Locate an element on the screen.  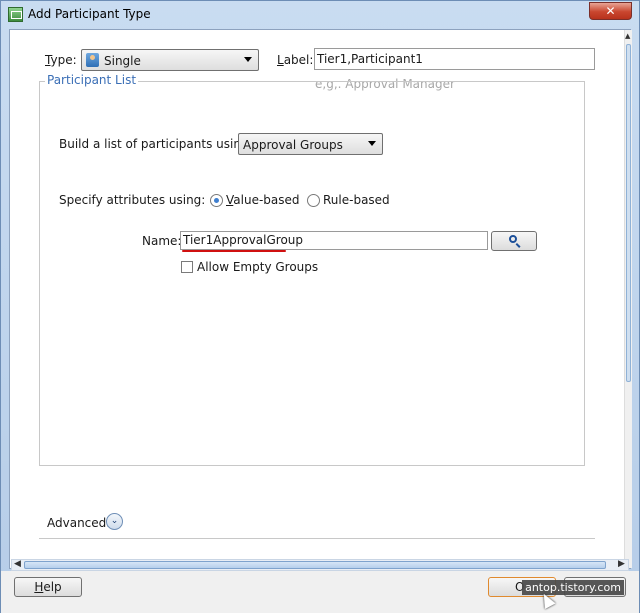
advanced-separator is located at coordinates (317, 538).